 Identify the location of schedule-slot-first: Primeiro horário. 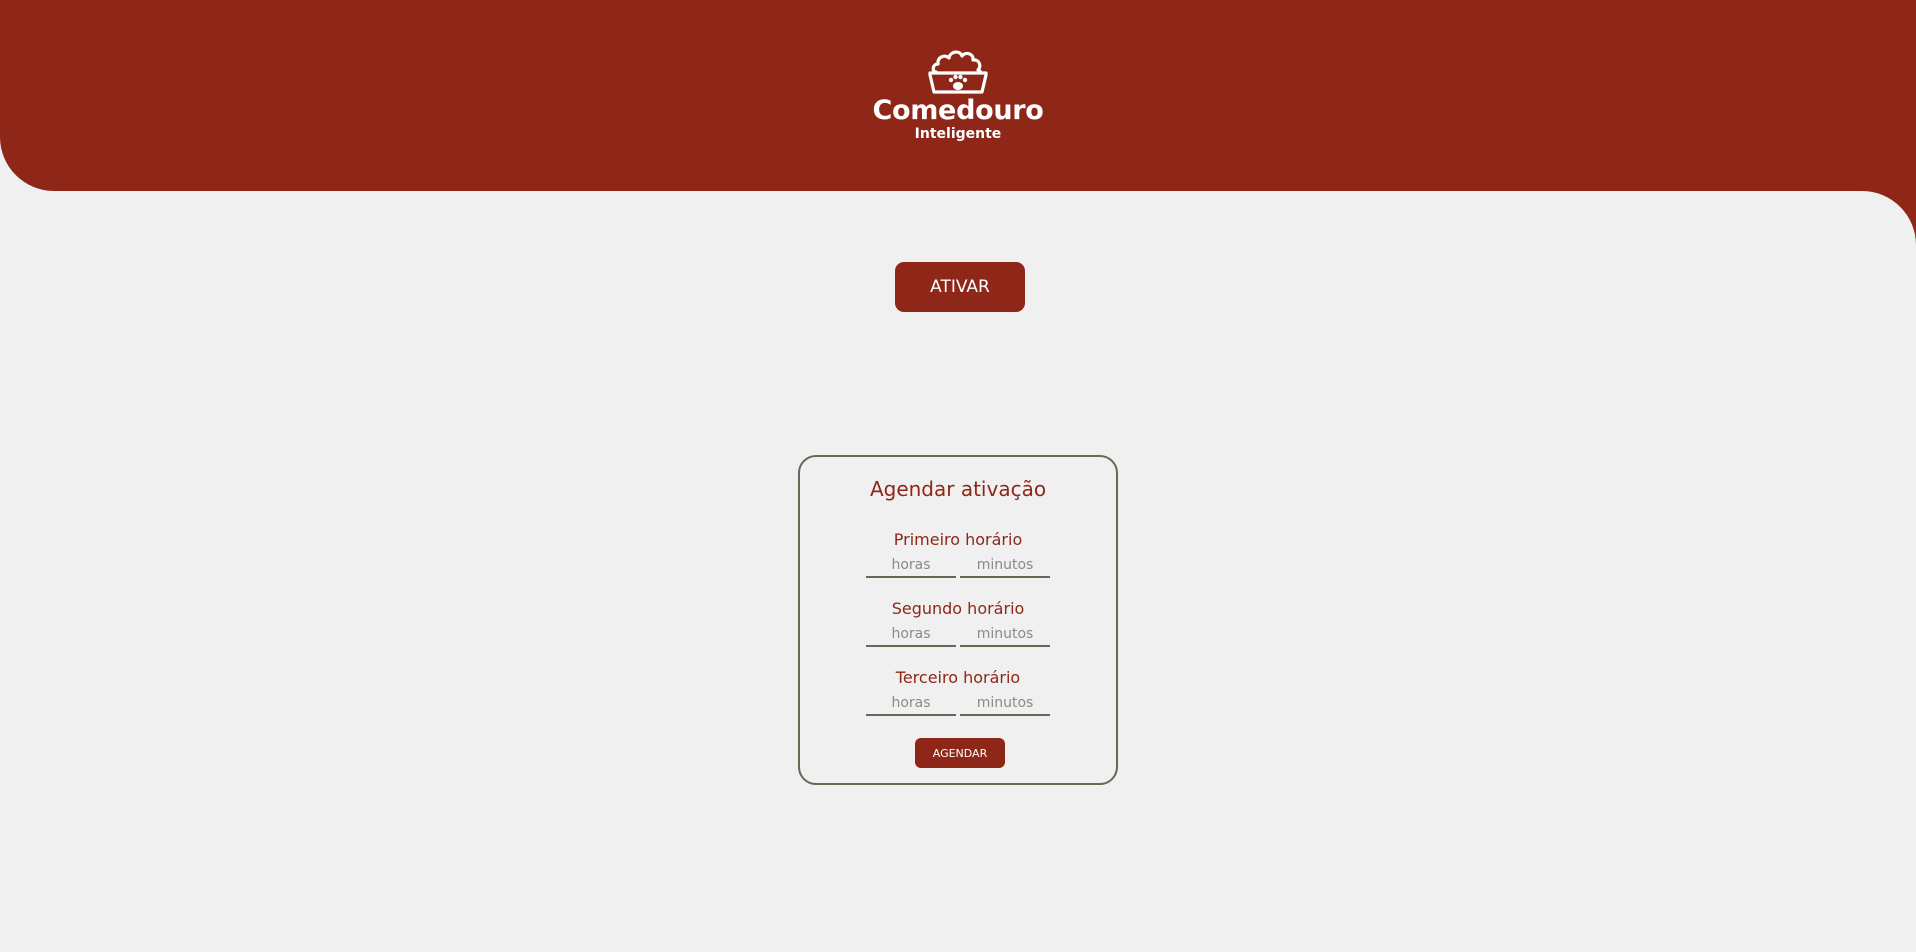
(958, 554).